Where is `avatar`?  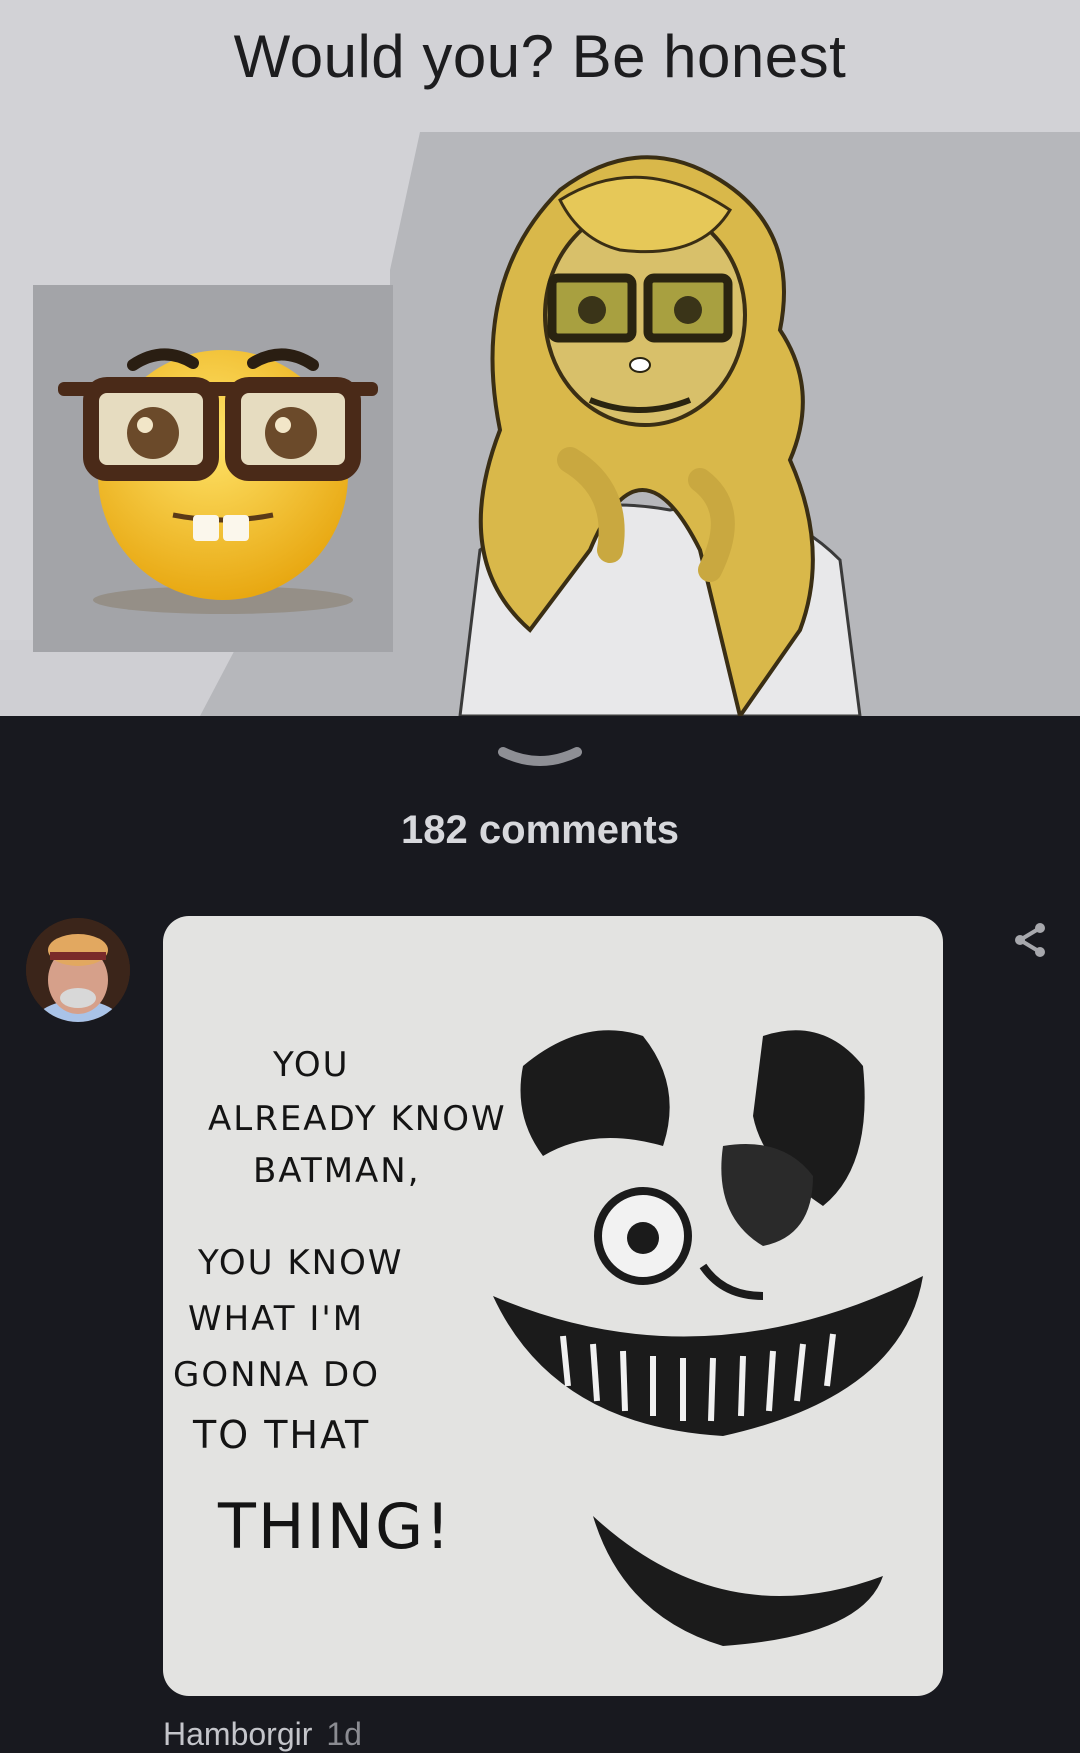 avatar is located at coordinates (78, 970).